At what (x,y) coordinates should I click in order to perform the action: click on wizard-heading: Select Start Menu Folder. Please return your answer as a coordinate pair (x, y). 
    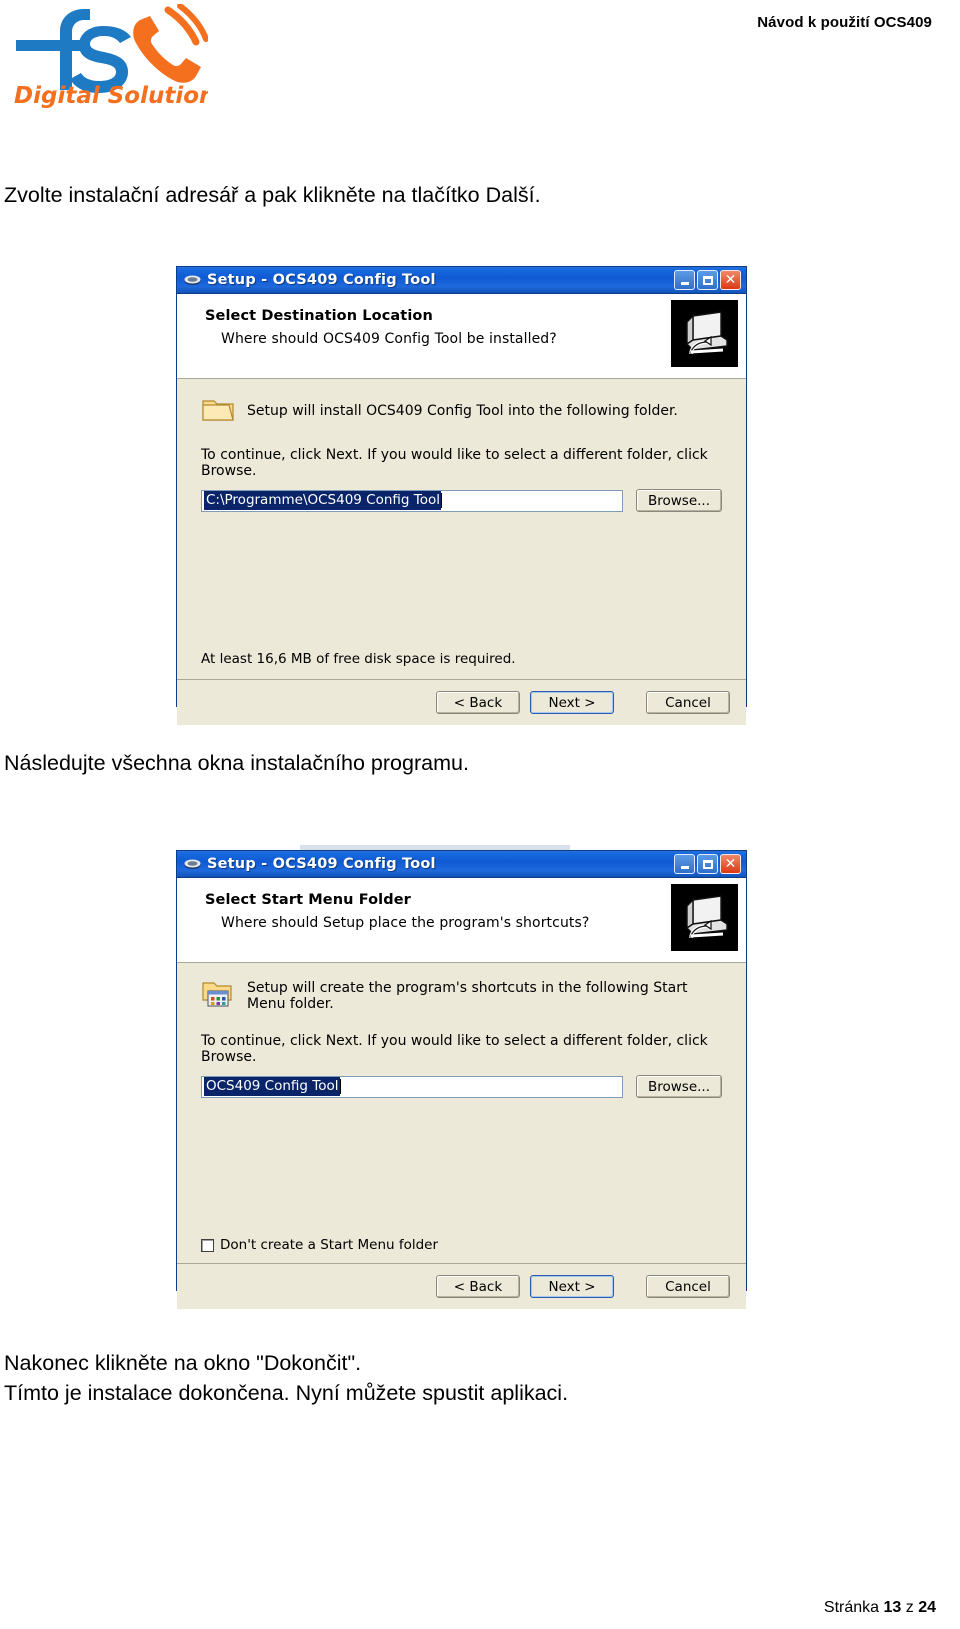
    Looking at the image, I should click on (308, 900).